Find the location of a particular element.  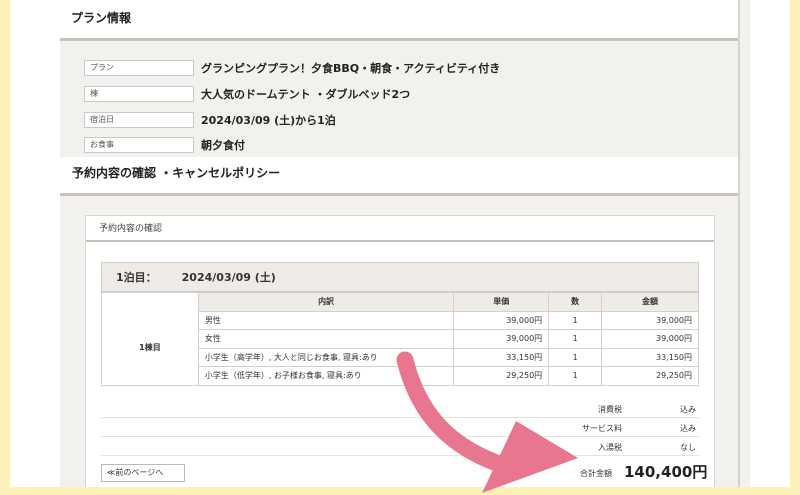

room-header-cell is located at coordinates (150, 301).